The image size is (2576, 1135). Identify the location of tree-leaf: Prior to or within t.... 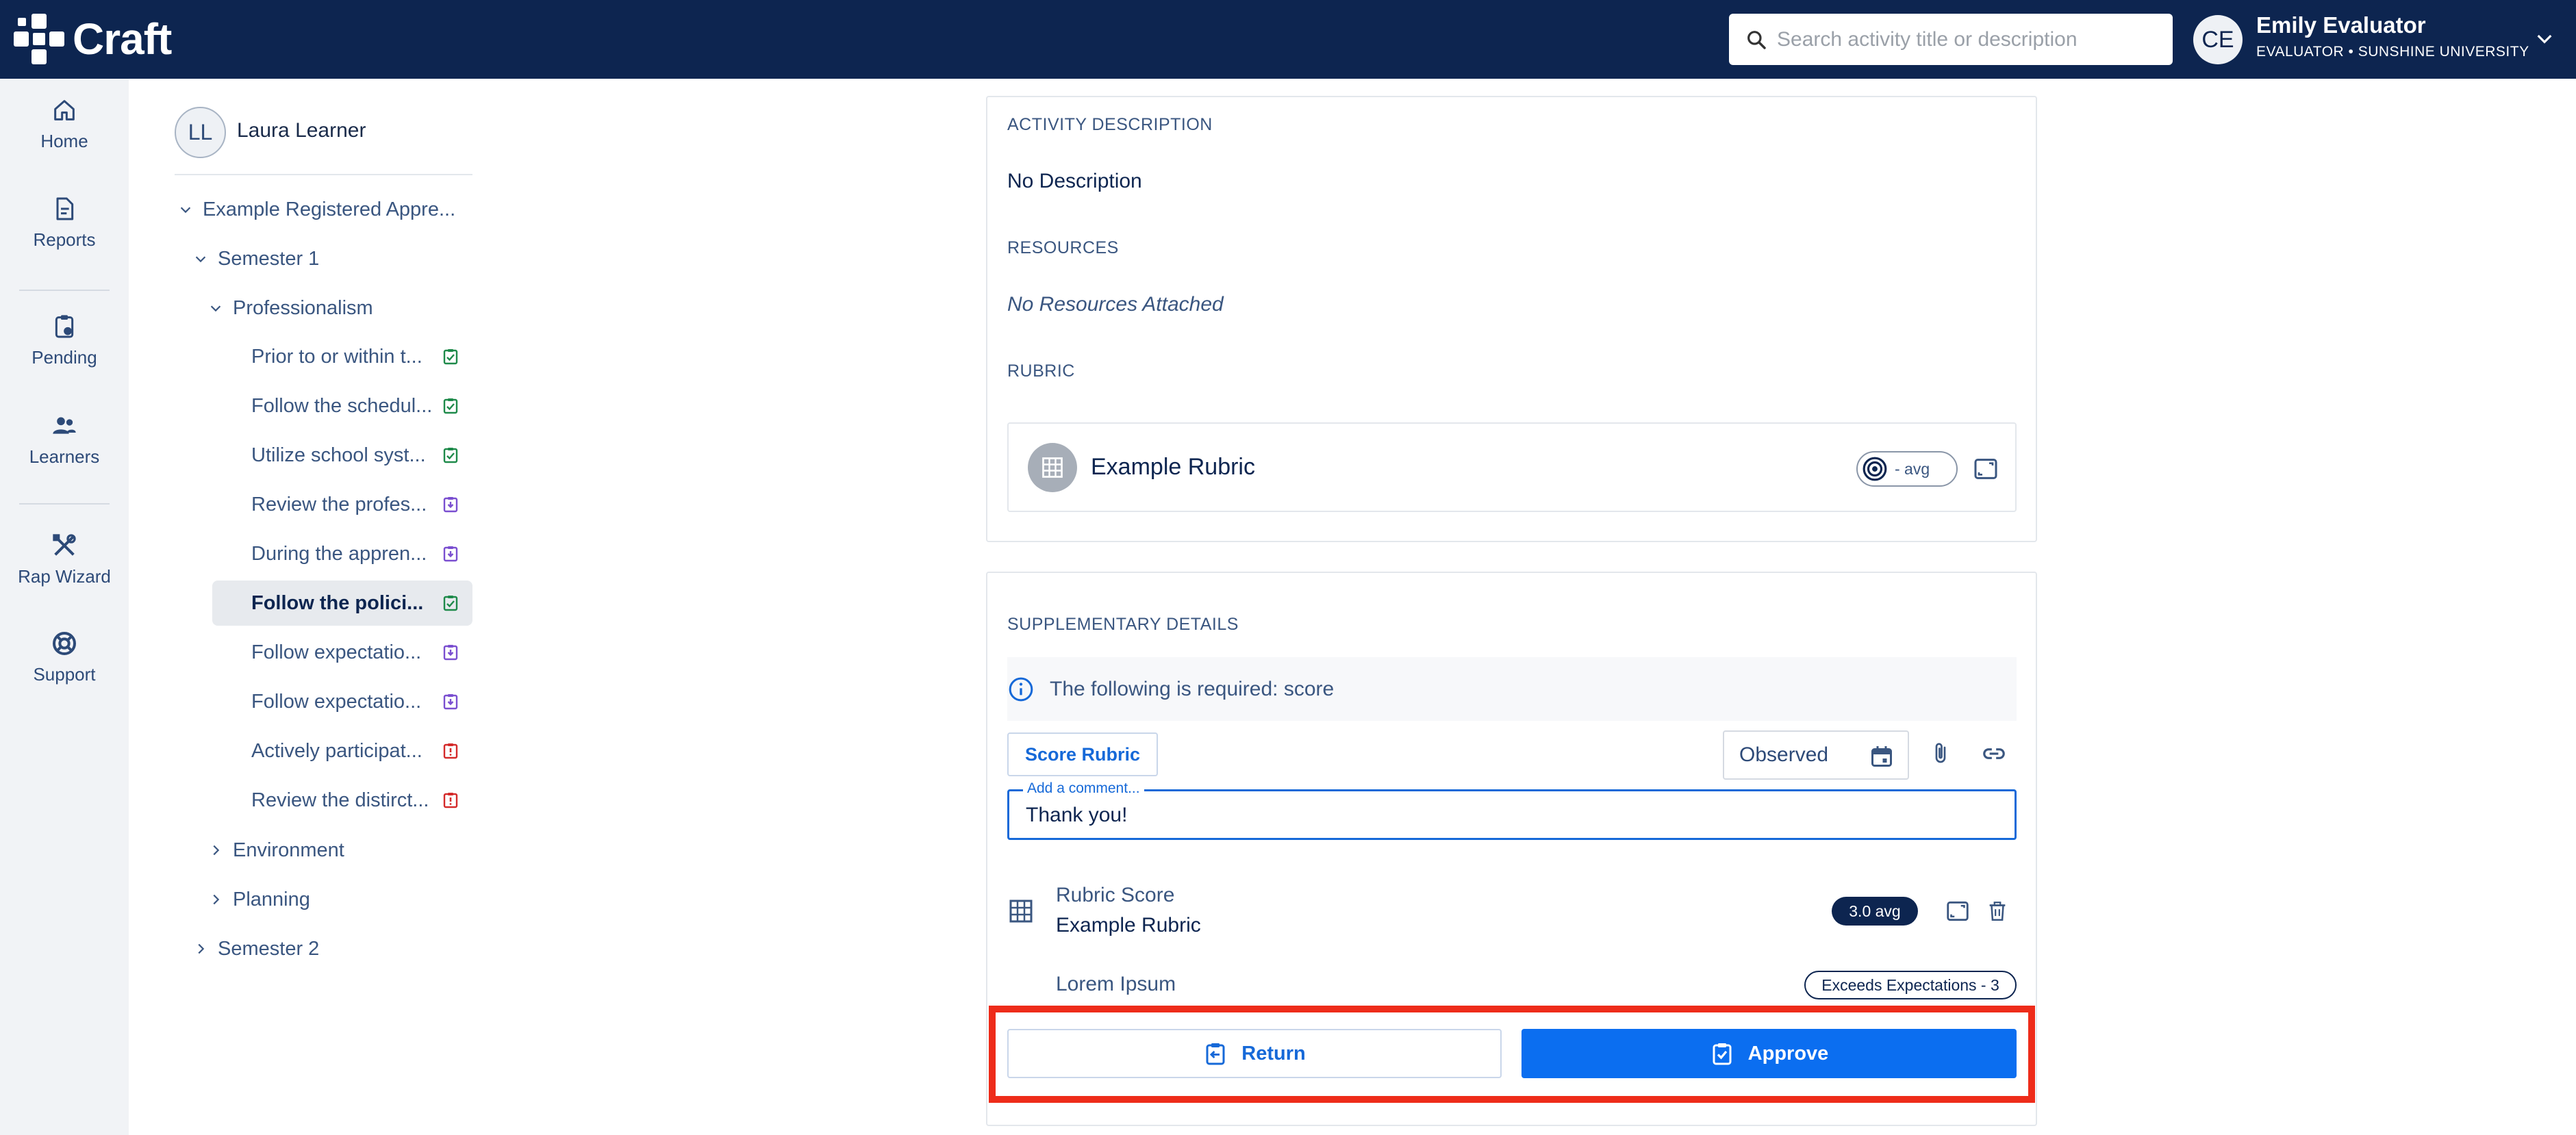
(342, 356).